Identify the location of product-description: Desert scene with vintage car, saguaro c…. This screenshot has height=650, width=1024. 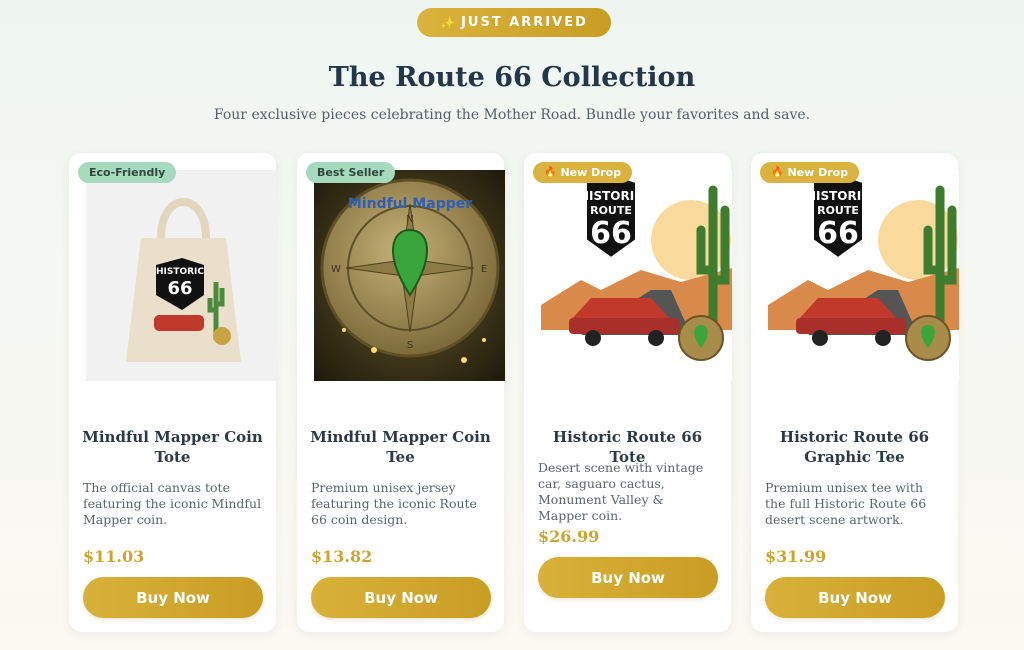
(621, 491).